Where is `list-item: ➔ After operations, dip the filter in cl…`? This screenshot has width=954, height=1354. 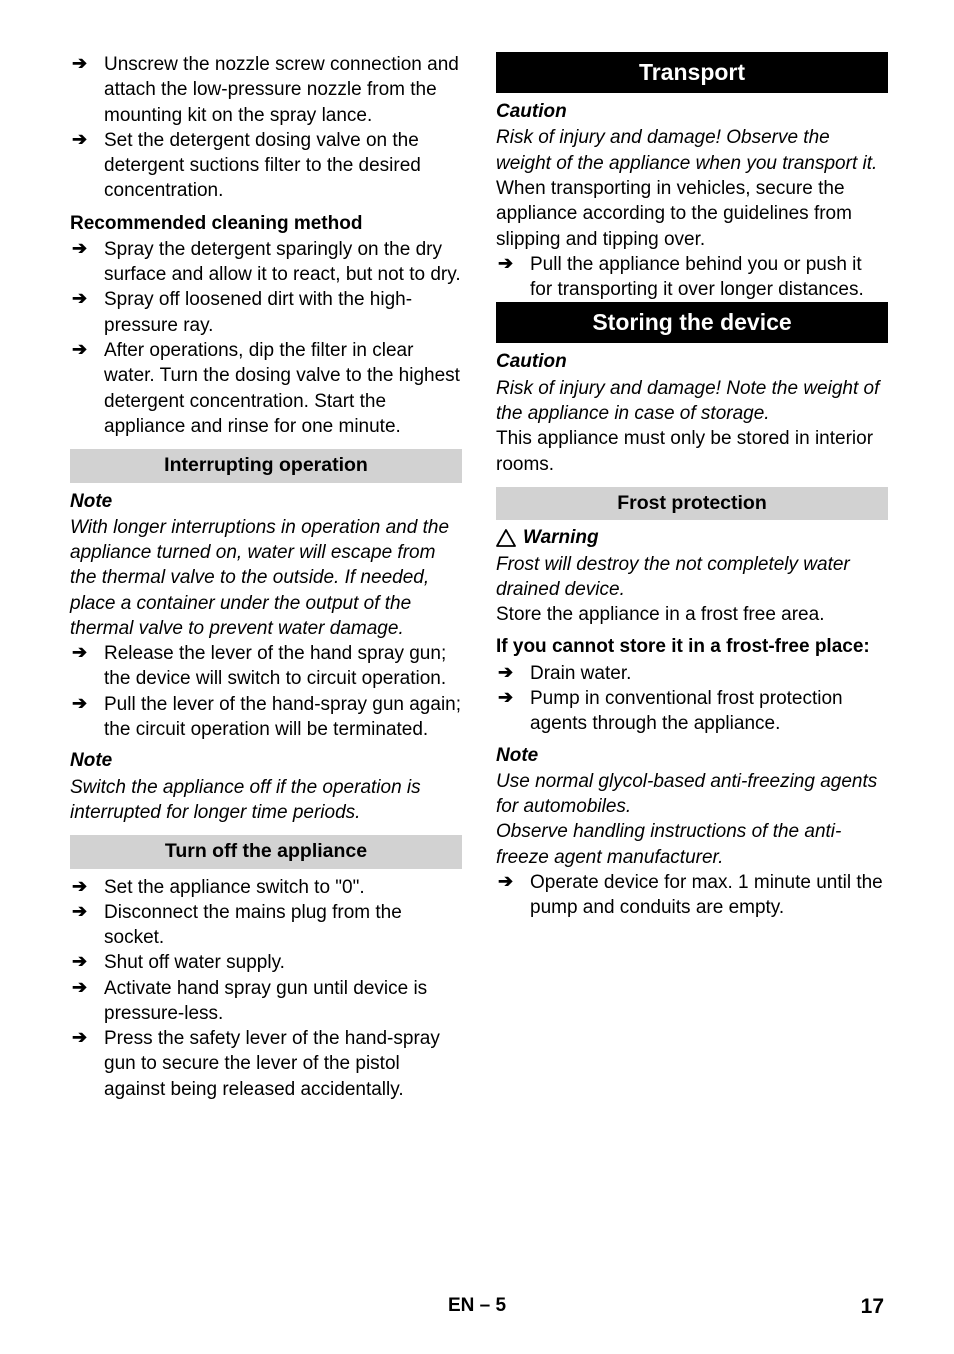
list-item: ➔ After operations, dip the filter in cl… is located at coordinates (266, 388).